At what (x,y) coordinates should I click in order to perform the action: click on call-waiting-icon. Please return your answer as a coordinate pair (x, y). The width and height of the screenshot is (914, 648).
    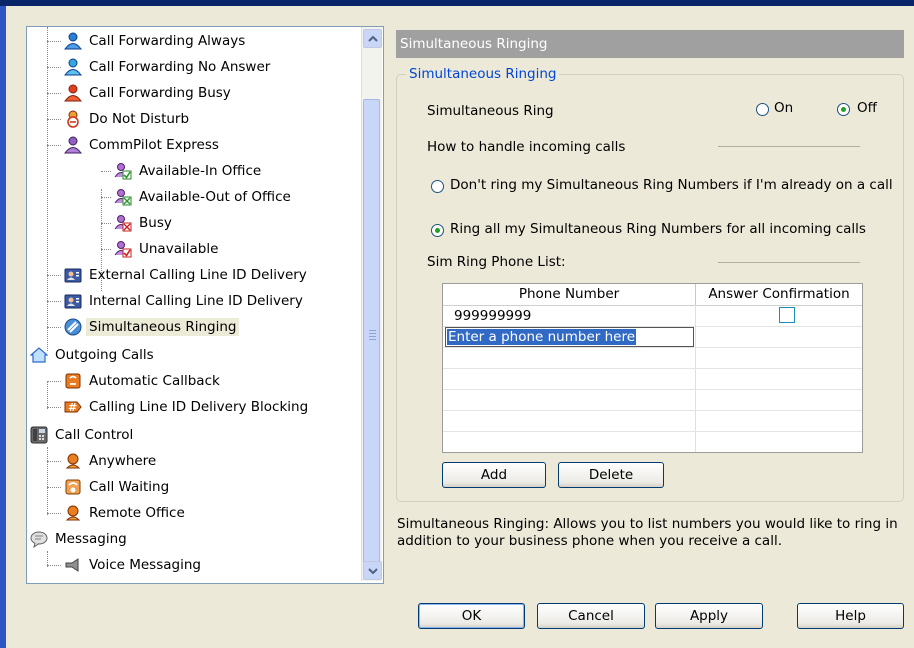
    Looking at the image, I should click on (73, 487).